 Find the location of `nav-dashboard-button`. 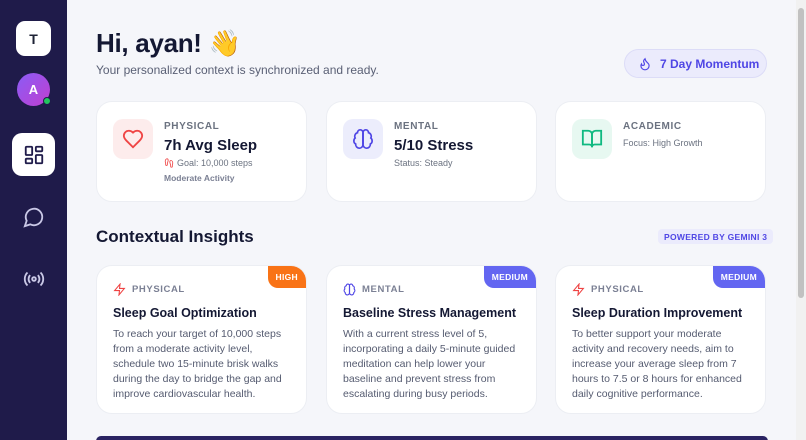

nav-dashboard-button is located at coordinates (33, 154).